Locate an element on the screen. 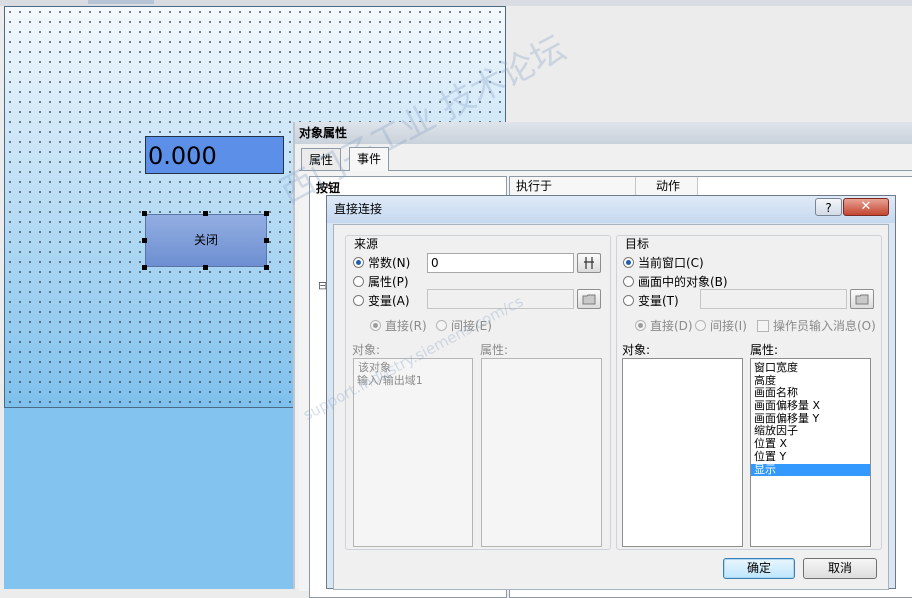 Image resolution: width=912 pixels, height=598 pixels. target-group-title: 目标 is located at coordinates (637, 244).